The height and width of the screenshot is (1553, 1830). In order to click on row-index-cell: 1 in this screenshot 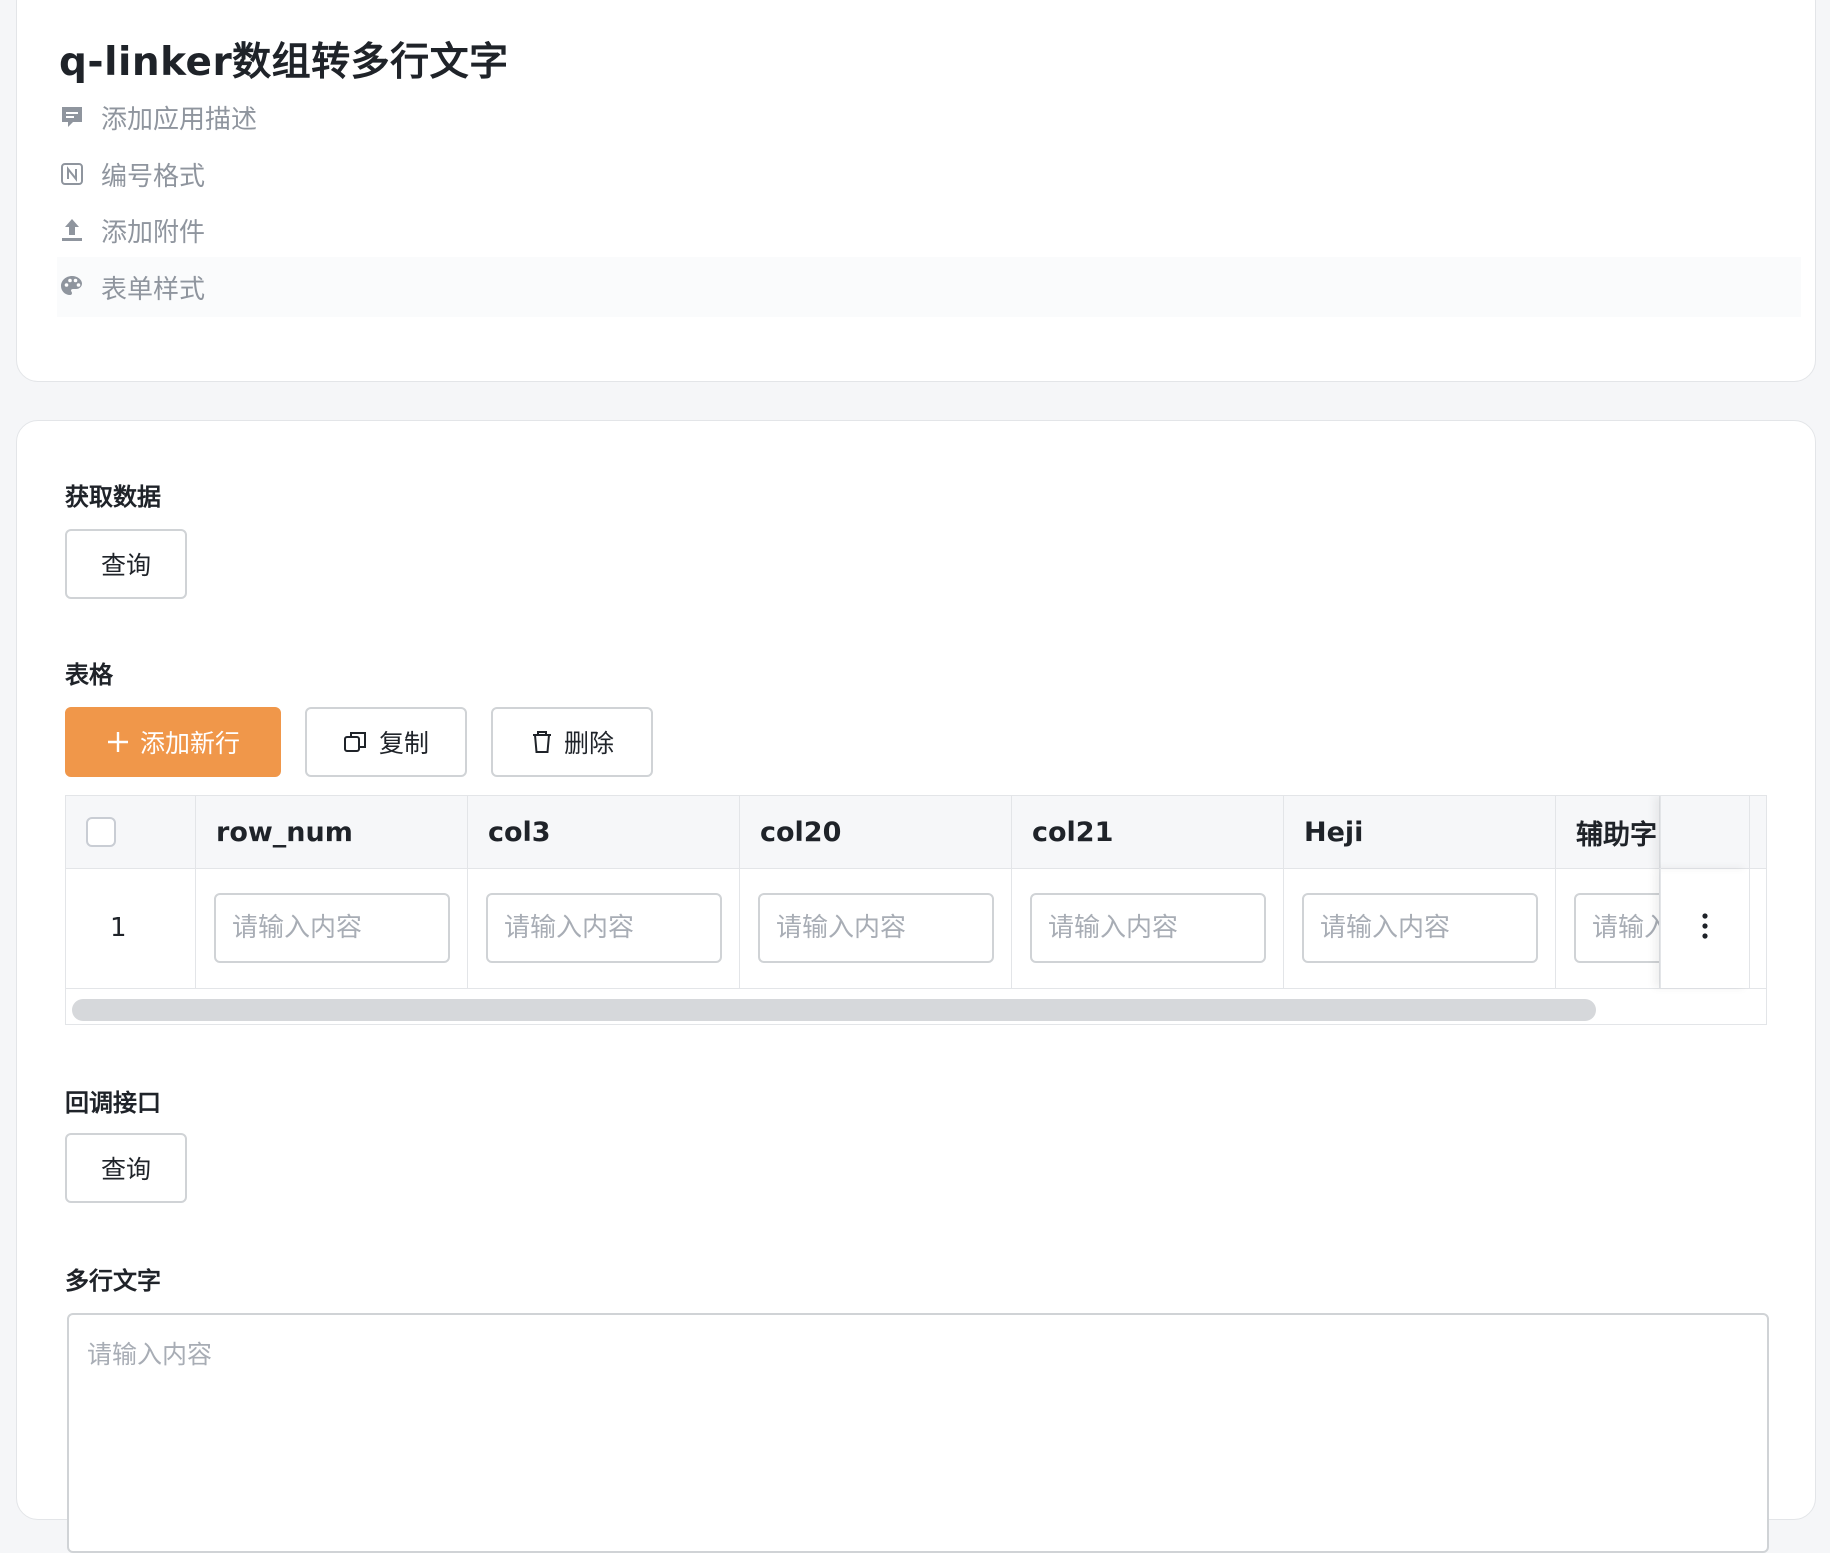, I will do `click(131, 928)`.